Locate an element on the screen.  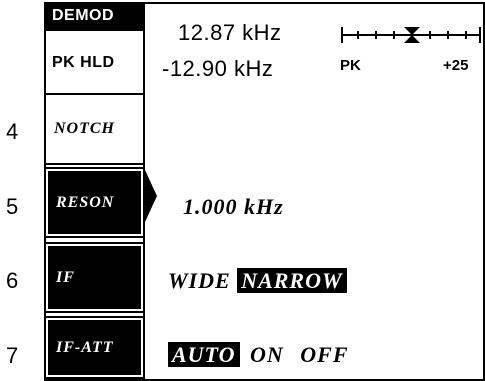
if-att-option-on: ON is located at coordinates (267, 354).